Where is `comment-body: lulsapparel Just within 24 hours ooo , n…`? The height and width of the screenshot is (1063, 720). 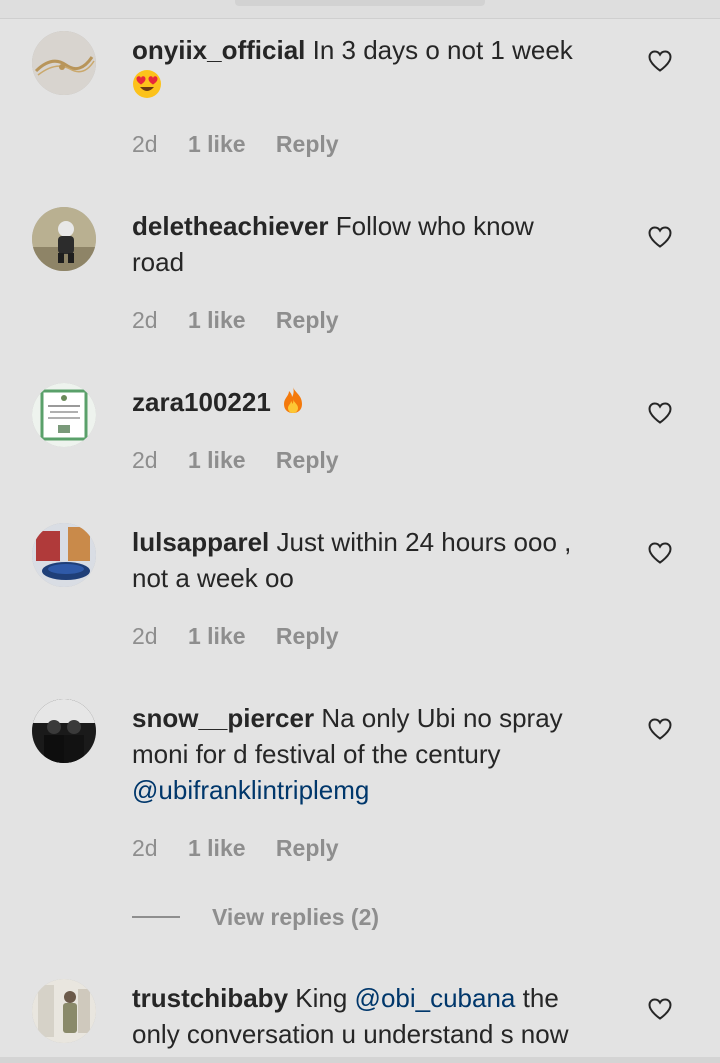 comment-body: lulsapparel Just within 24 hours ooo , n… is located at coordinates (372, 586).